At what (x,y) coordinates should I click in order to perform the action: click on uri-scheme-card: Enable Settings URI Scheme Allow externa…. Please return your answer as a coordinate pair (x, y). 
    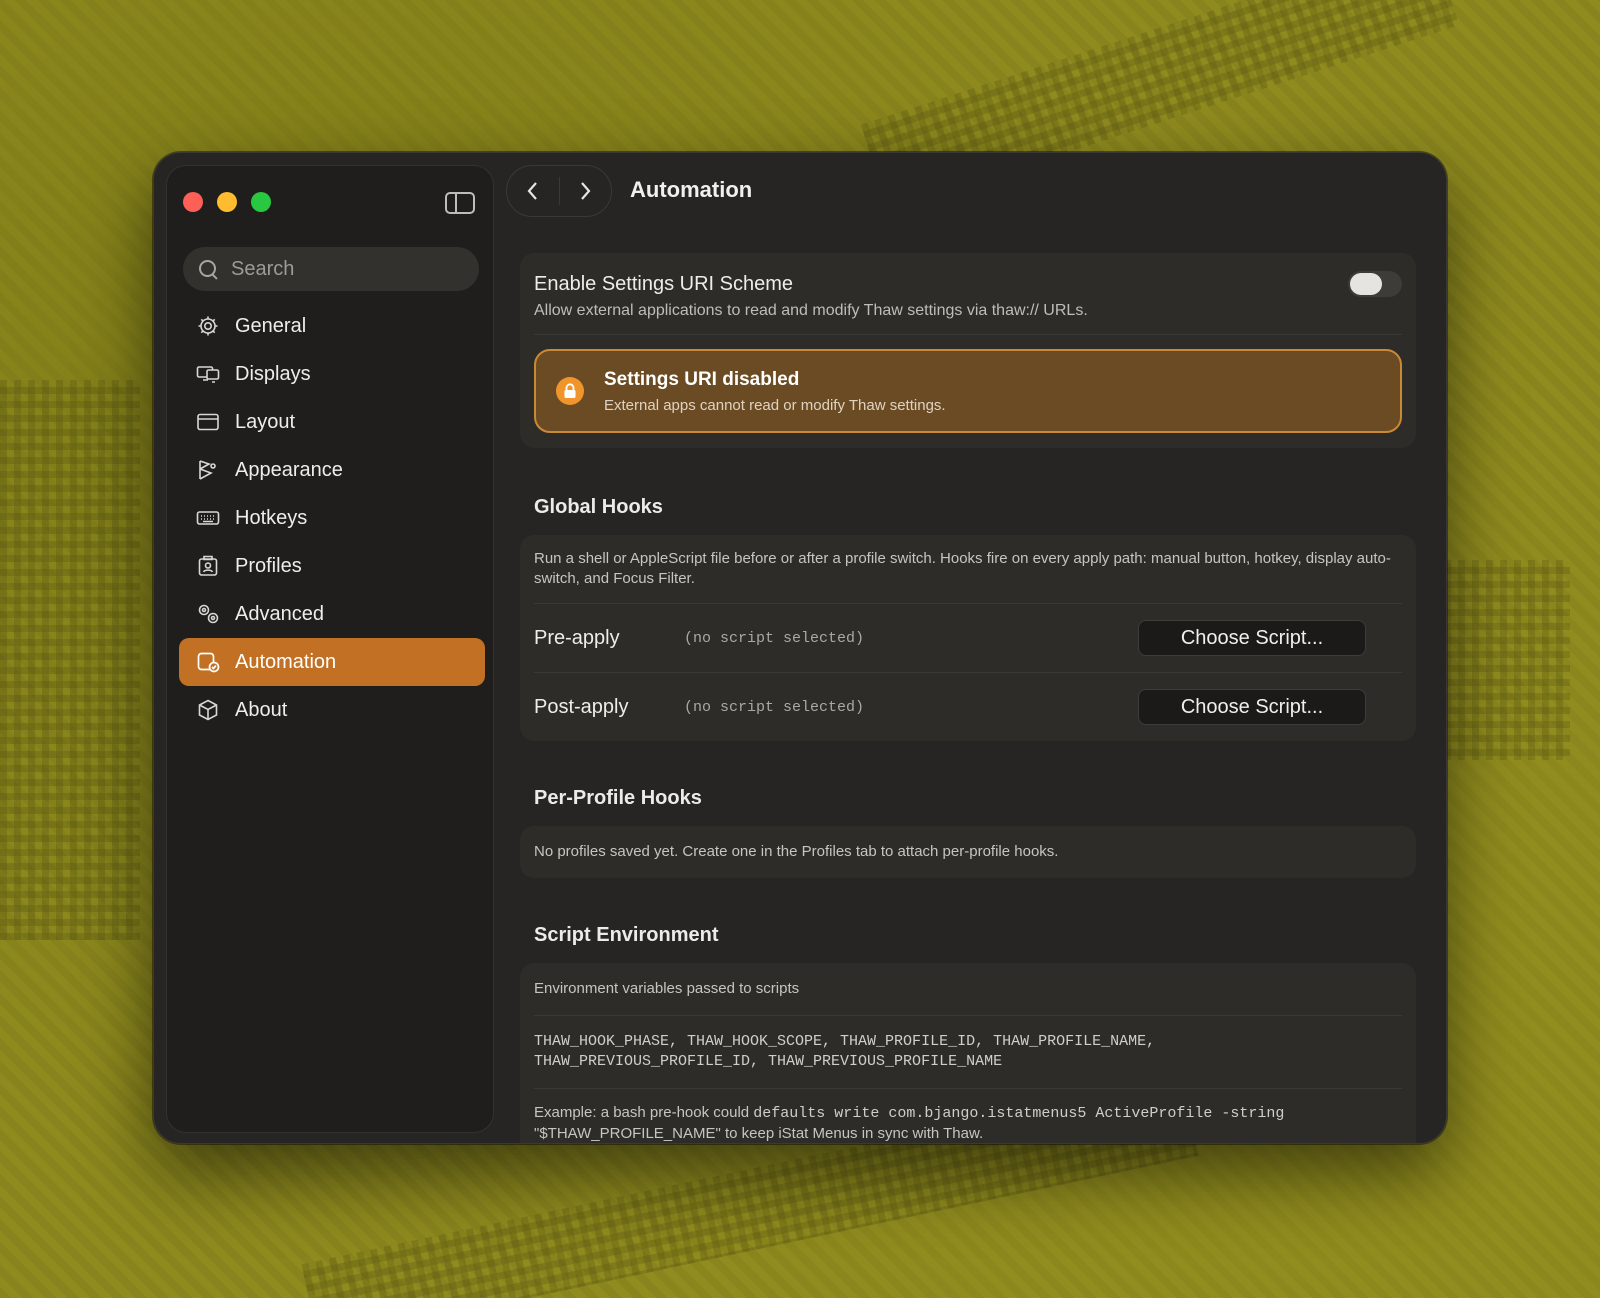
    Looking at the image, I should click on (968, 350).